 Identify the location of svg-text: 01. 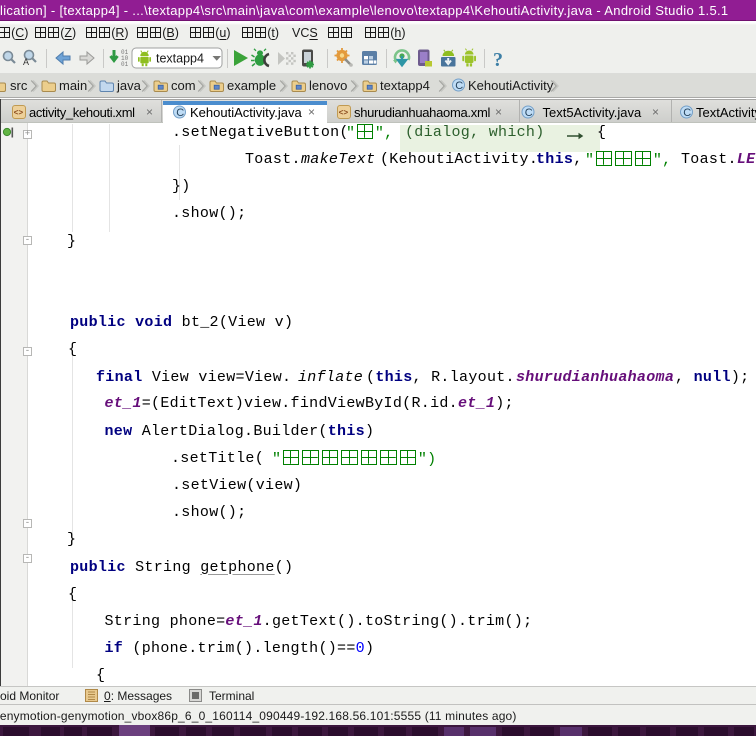
(125, 64).